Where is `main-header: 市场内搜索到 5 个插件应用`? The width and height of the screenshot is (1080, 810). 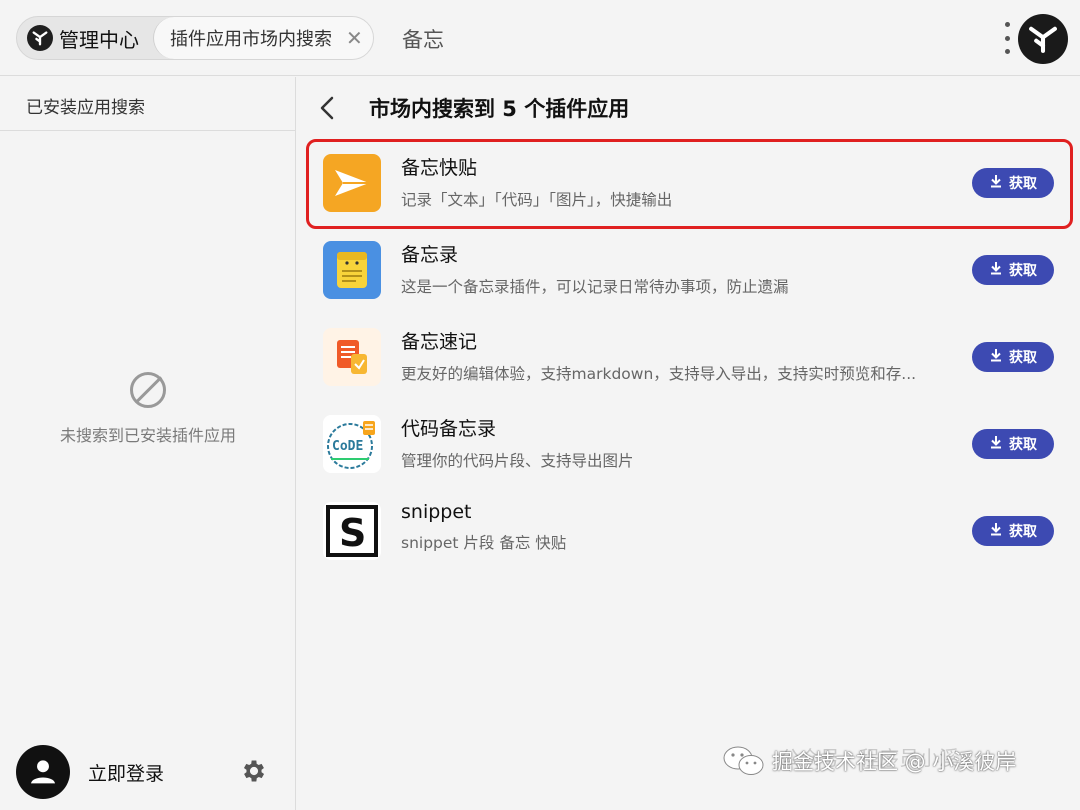
main-header: 市场内搜索到 5 个插件应用 is located at coordinates (688, 108).